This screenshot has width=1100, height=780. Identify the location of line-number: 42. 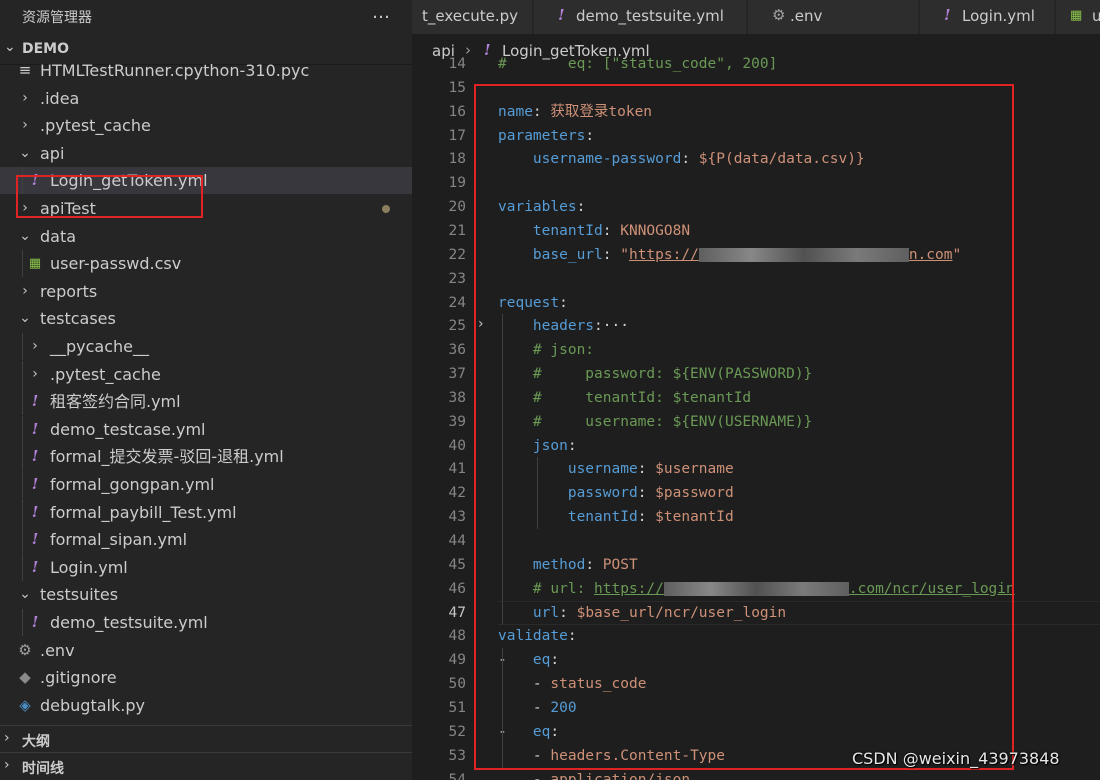
(457, 493).